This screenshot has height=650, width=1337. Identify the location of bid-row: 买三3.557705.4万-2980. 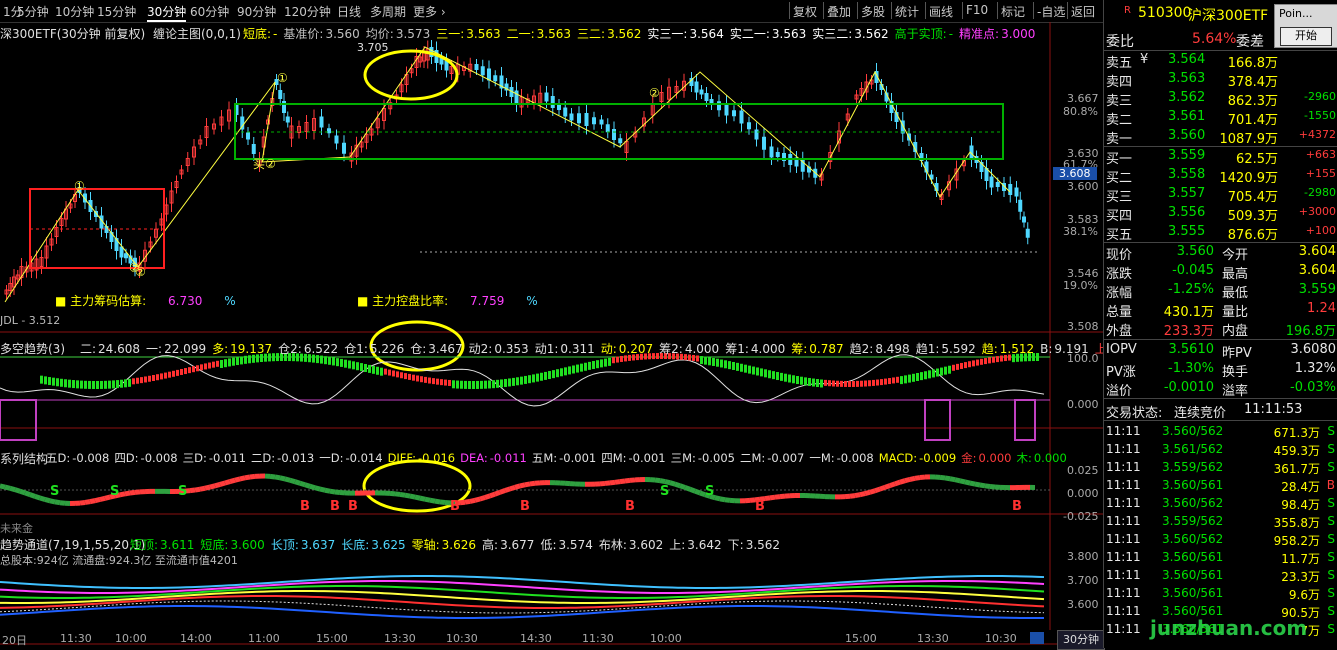
(1220, 194).